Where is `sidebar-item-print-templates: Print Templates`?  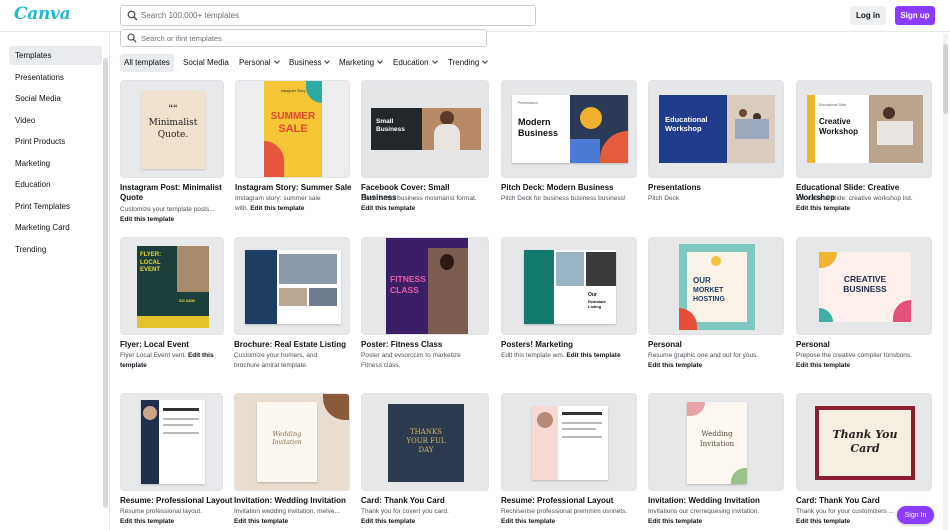 sidebar-item-print-templates: Print Templates is located at coordinates (55, 206).